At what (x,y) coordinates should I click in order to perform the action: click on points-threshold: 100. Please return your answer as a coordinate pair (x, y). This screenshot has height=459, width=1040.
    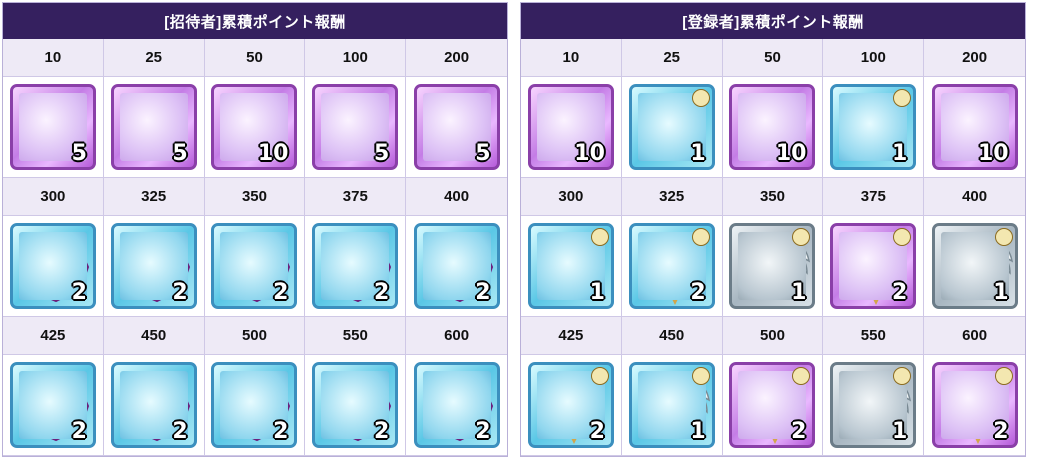
    Looking at the image, I should click on (874, 58).